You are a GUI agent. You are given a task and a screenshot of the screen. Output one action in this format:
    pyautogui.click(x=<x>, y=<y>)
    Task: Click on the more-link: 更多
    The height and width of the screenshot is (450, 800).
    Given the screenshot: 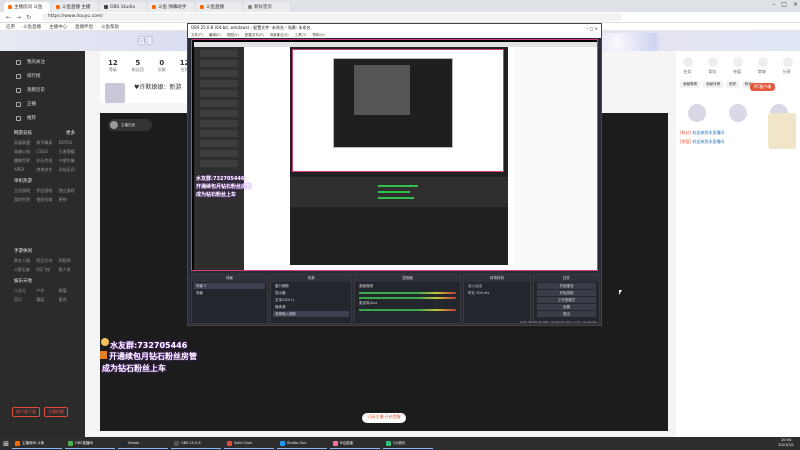 What is the action you would take?
    pyautogui.click(x=70, y=133)
    